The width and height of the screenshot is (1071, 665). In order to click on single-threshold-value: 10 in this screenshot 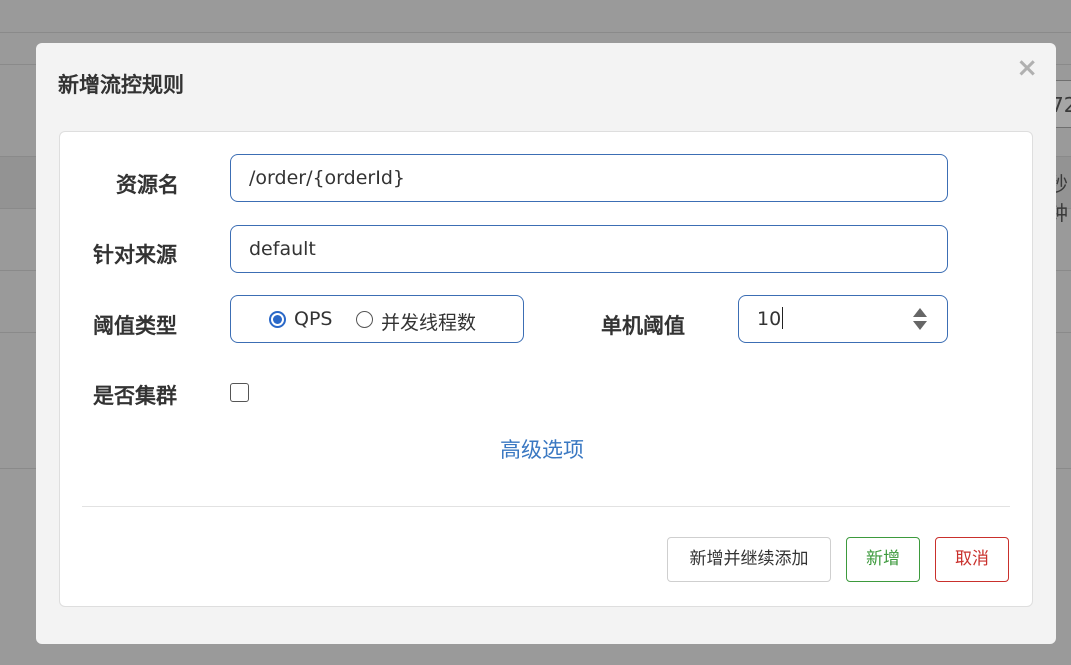, I will do `click(769, 319)`.